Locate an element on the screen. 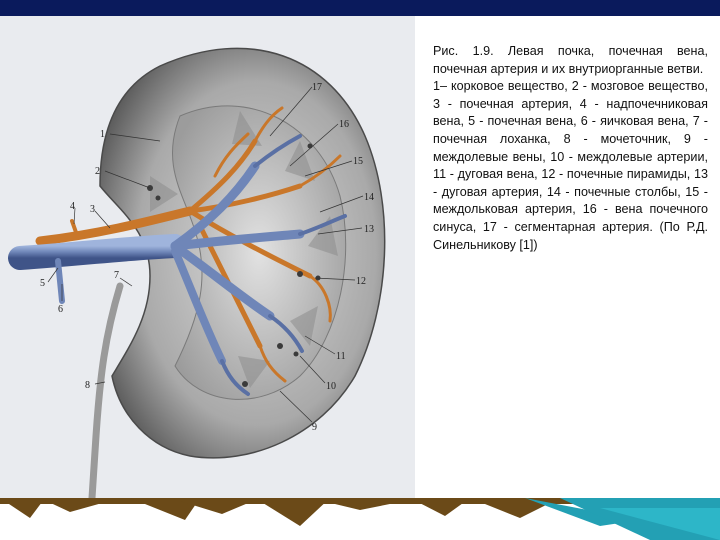 Image resolution: width=720 pixels, height=540 pixels. callout-8: 8 is located at coordinates (87, 385).